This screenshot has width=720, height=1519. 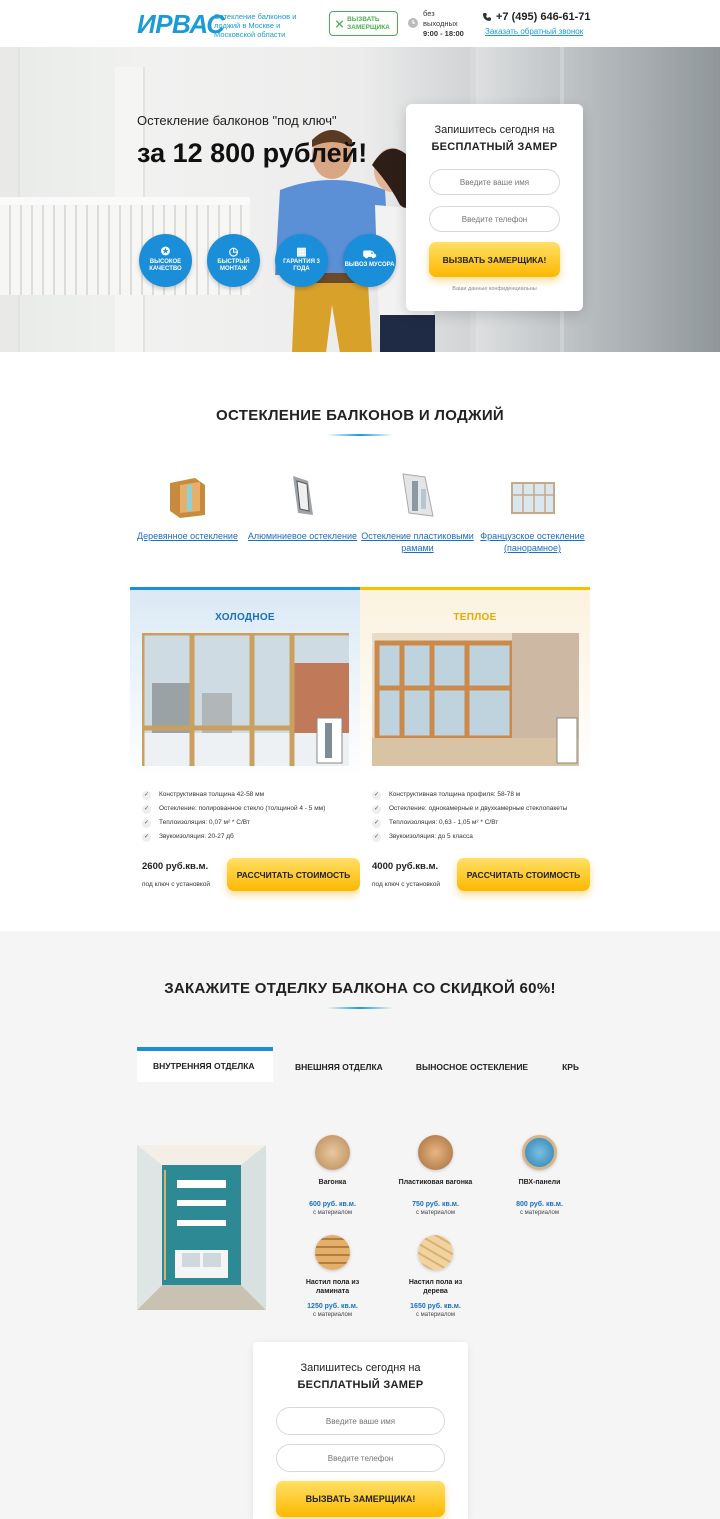 I want to click on truck-icon: ⛟, so click(x=369, y=255).